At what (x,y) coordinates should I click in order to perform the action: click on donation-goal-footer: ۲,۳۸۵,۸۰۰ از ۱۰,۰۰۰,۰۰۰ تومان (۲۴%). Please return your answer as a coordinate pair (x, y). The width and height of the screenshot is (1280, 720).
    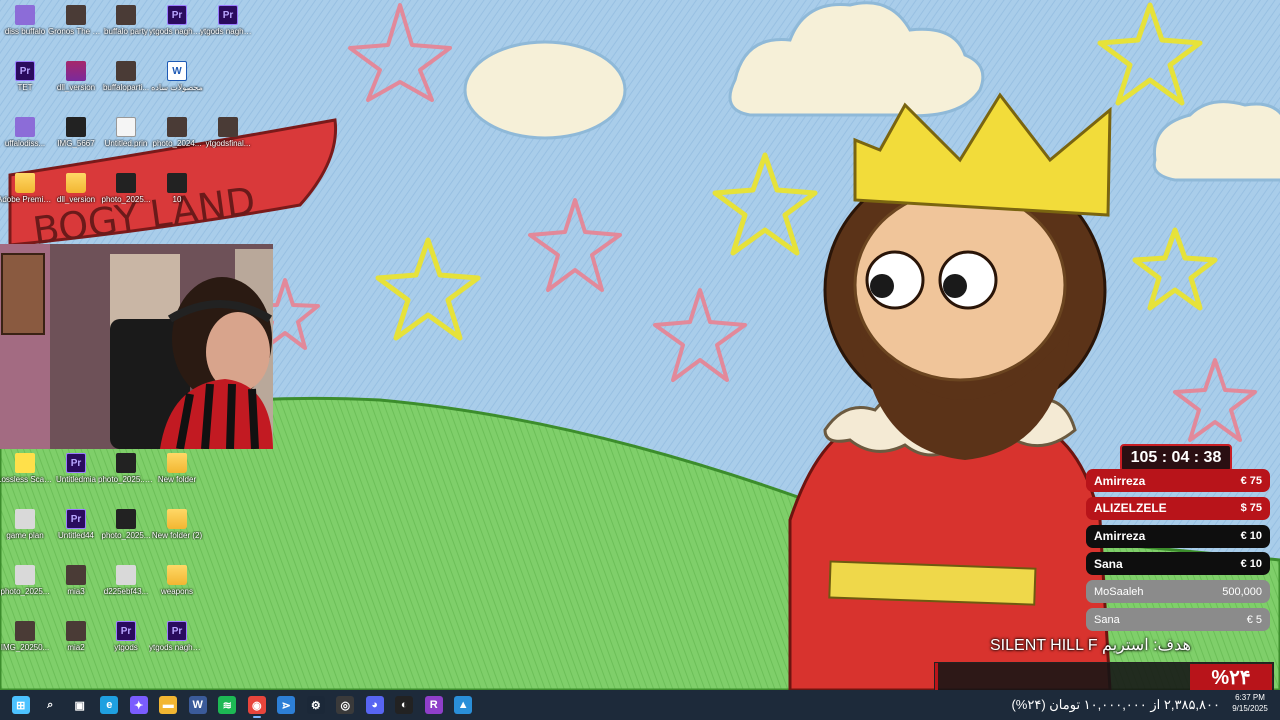
    Looking at the image, I should click on (1115, 704).